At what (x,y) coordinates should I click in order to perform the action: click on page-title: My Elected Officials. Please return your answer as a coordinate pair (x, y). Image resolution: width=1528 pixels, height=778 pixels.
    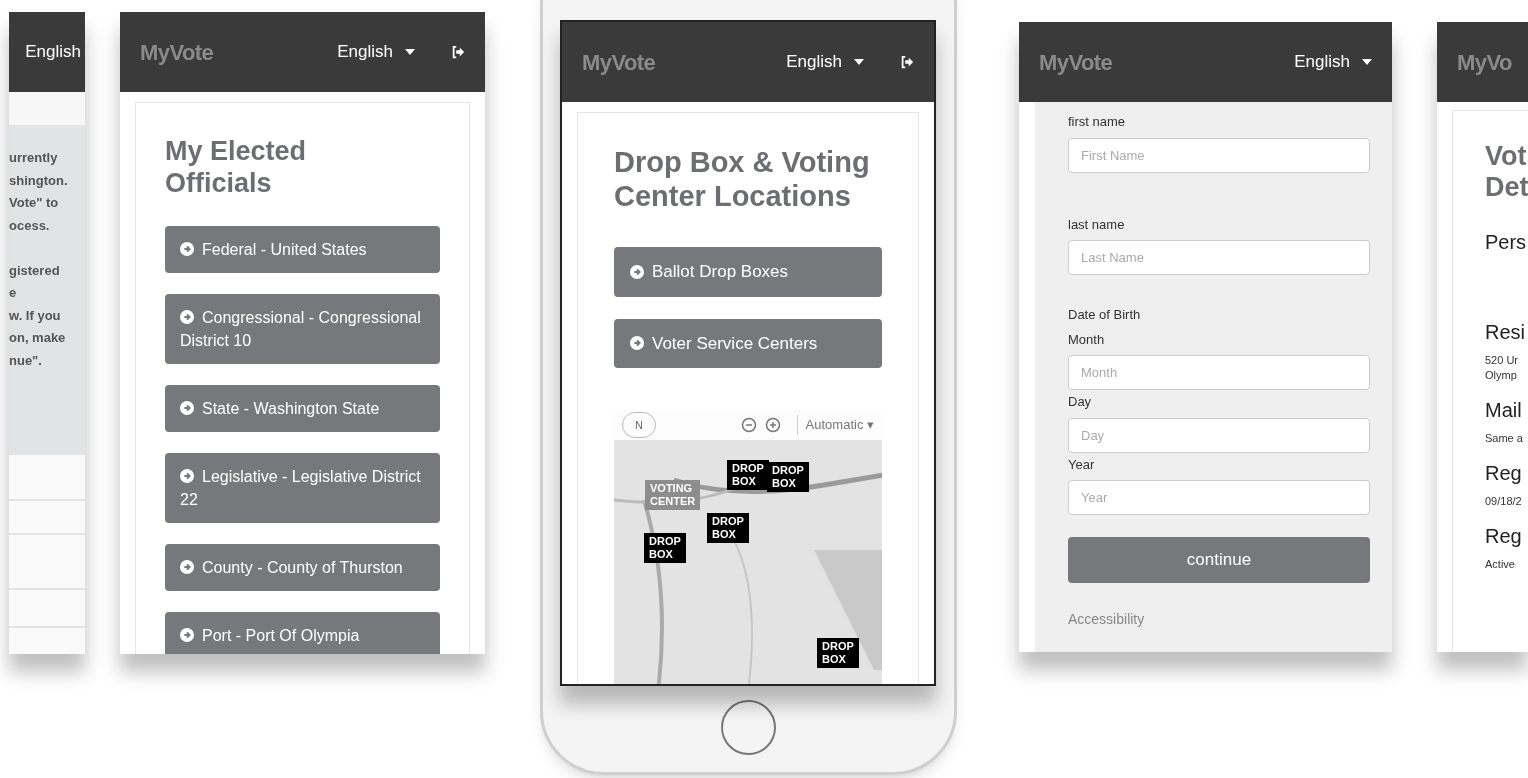
    Looking at the image, I should click on (236, 167).